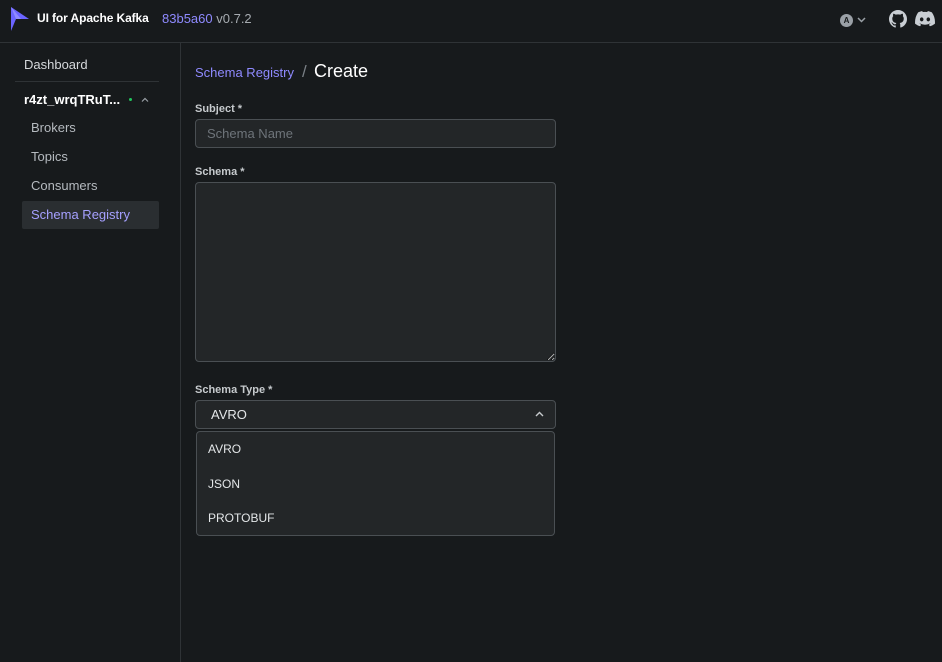  I want to click on version-info: 83b5a60 v0.7.2, so click(207, 18).